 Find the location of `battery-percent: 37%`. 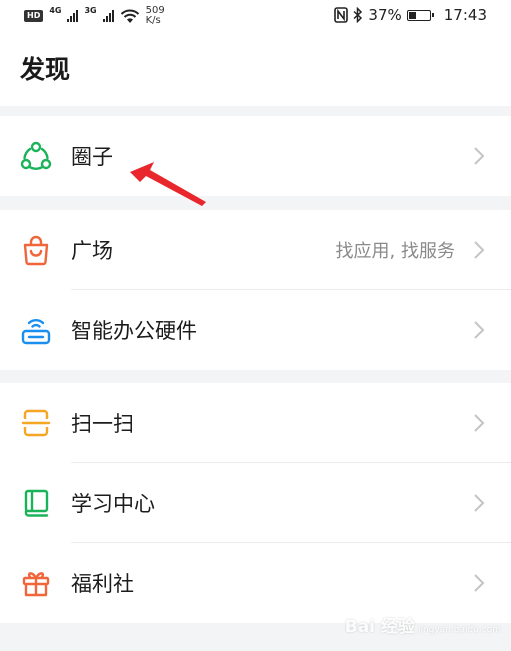

battery-percent: 37% is located at coordinates (385, 15).